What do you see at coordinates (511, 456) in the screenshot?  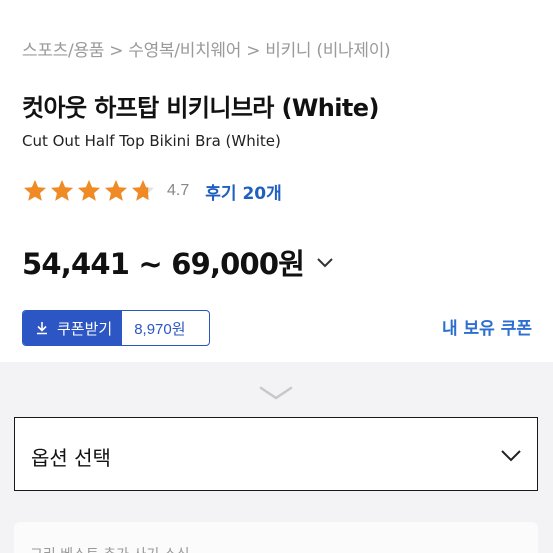 I see `option-chevron-icon` at bounding box center [511, 456].